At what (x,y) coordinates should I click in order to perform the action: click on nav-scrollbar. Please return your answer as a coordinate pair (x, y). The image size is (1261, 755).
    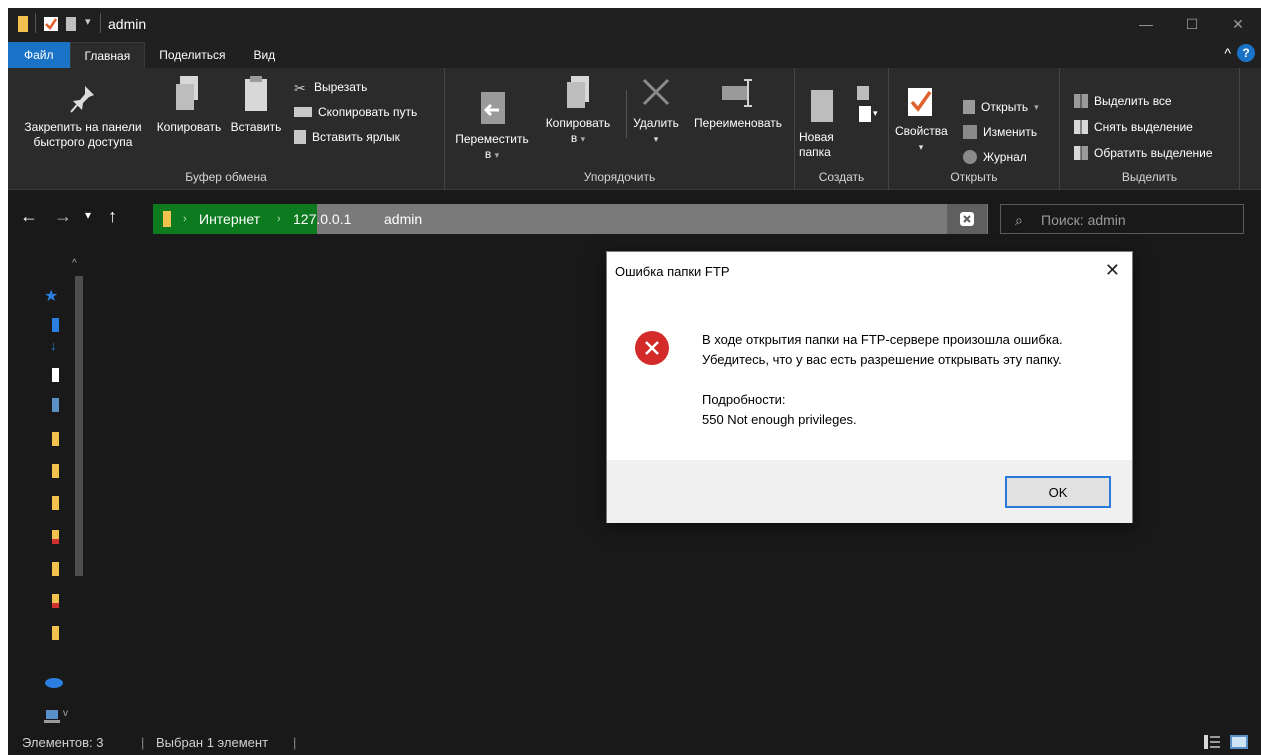
    Looking at the image, I should click on (79, 426).